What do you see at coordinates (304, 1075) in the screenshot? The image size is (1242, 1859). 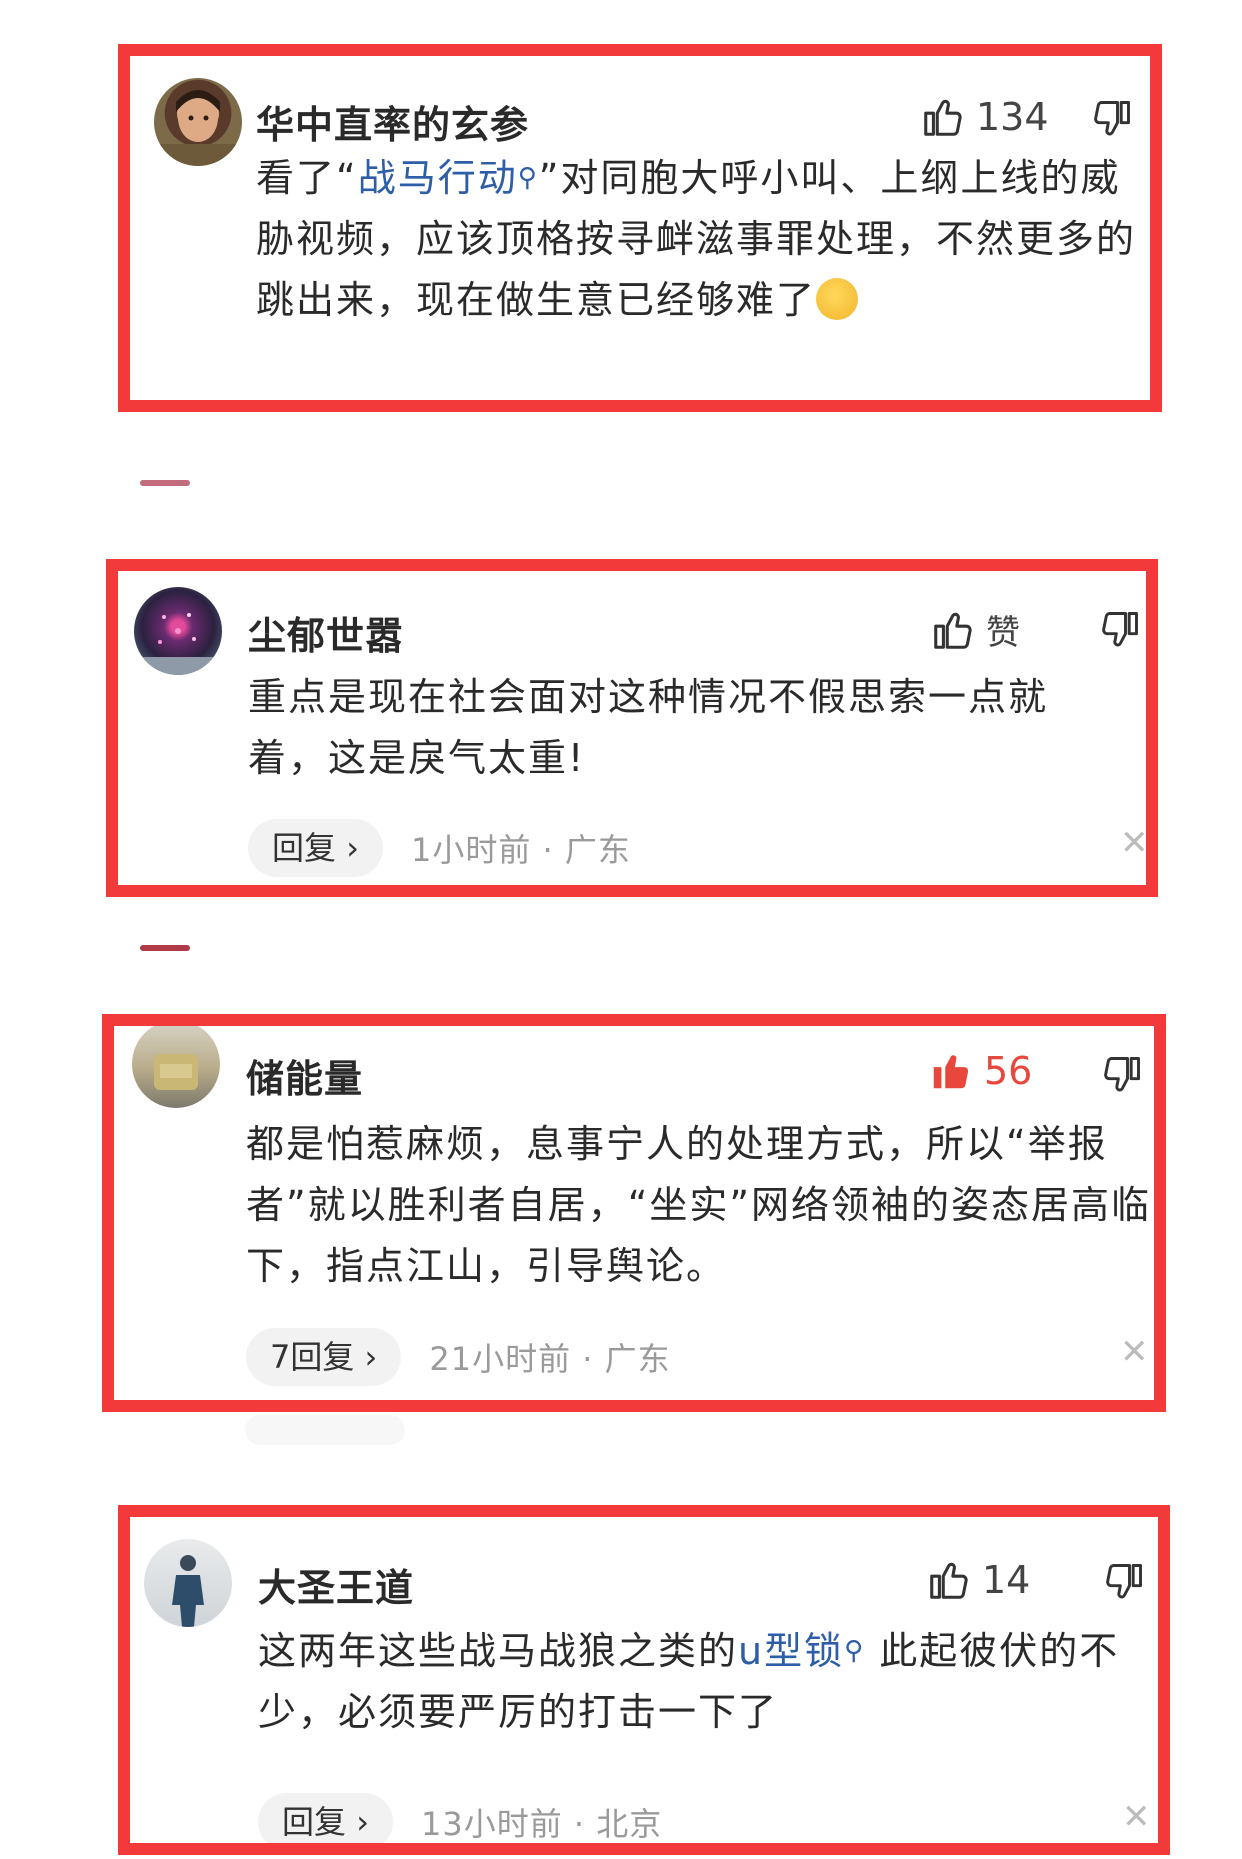 I see `username: 储能量` at bounding box center [304, 1075].